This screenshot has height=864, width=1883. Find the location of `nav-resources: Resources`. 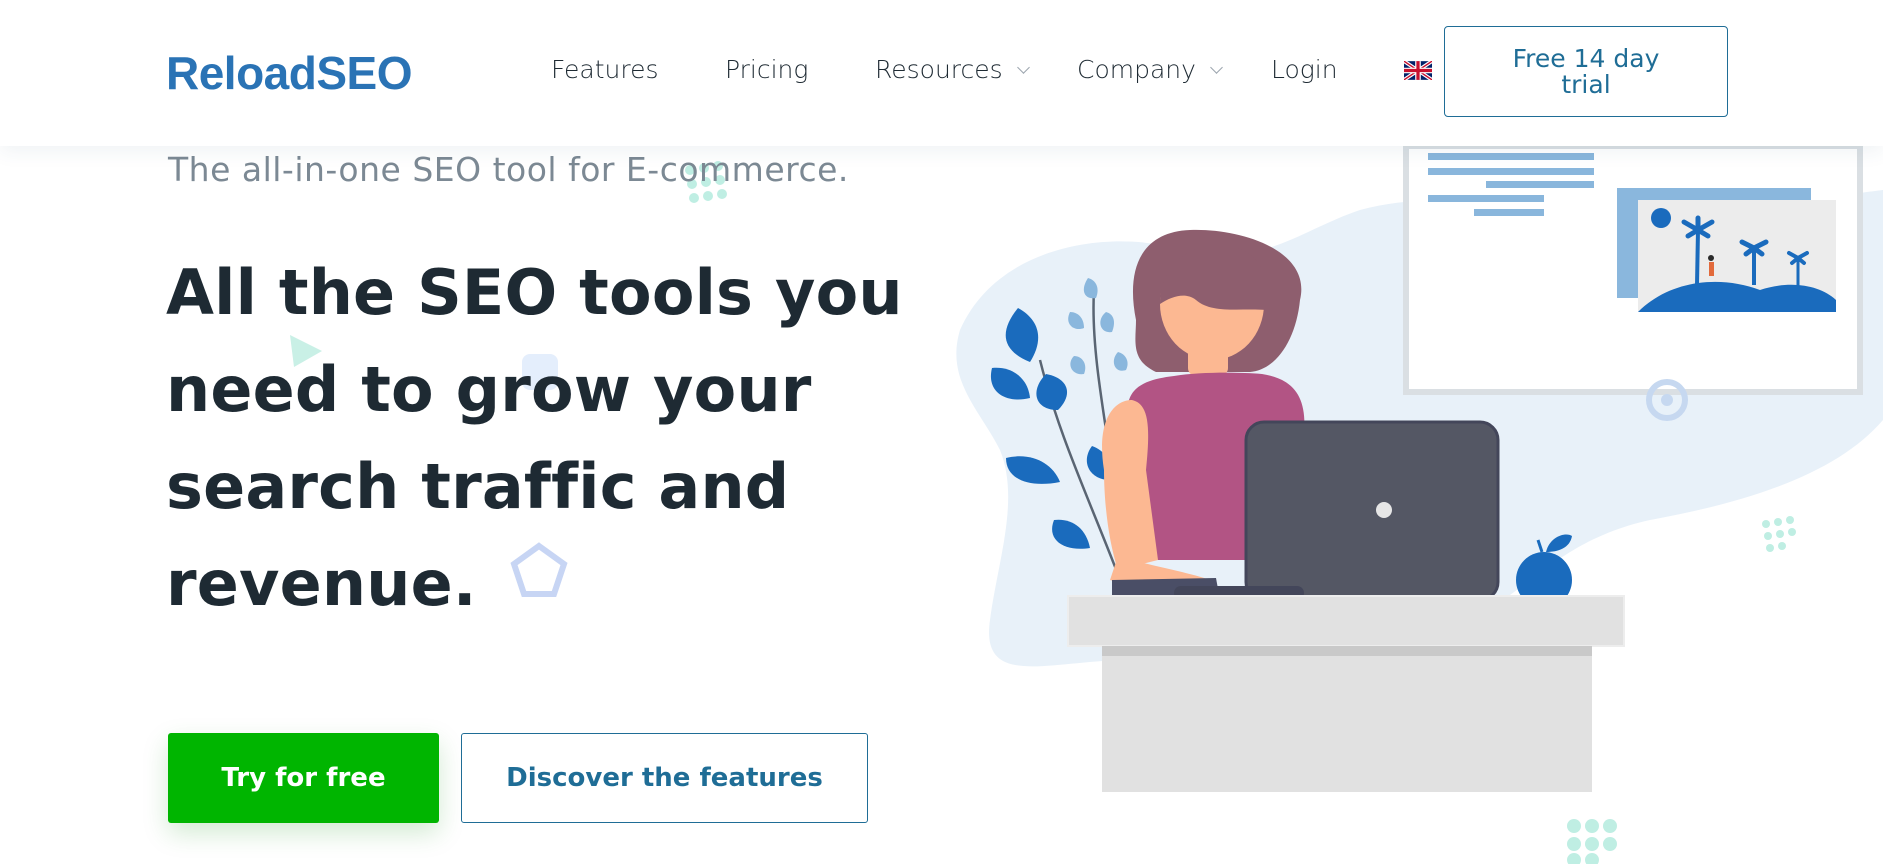

nav-resources: Resources is located at coordinates (952, 69).